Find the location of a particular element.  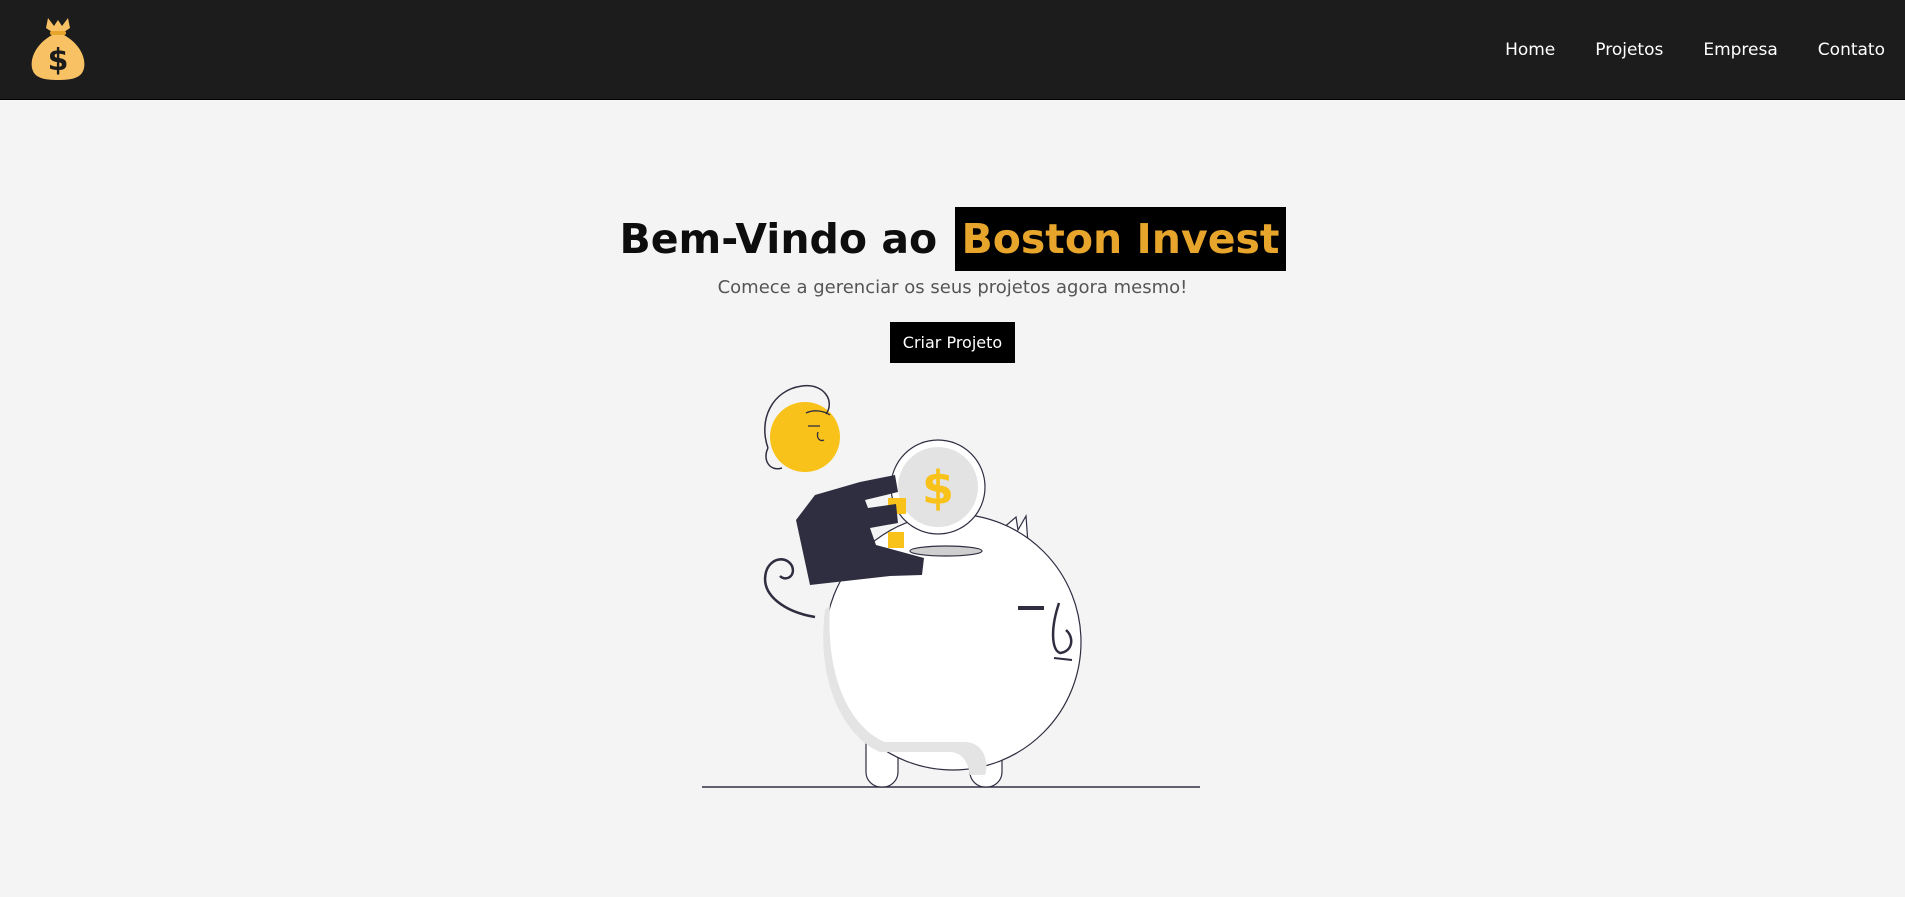

hero-title-brand: Boston Invest is located at coordinates (1120, 239).